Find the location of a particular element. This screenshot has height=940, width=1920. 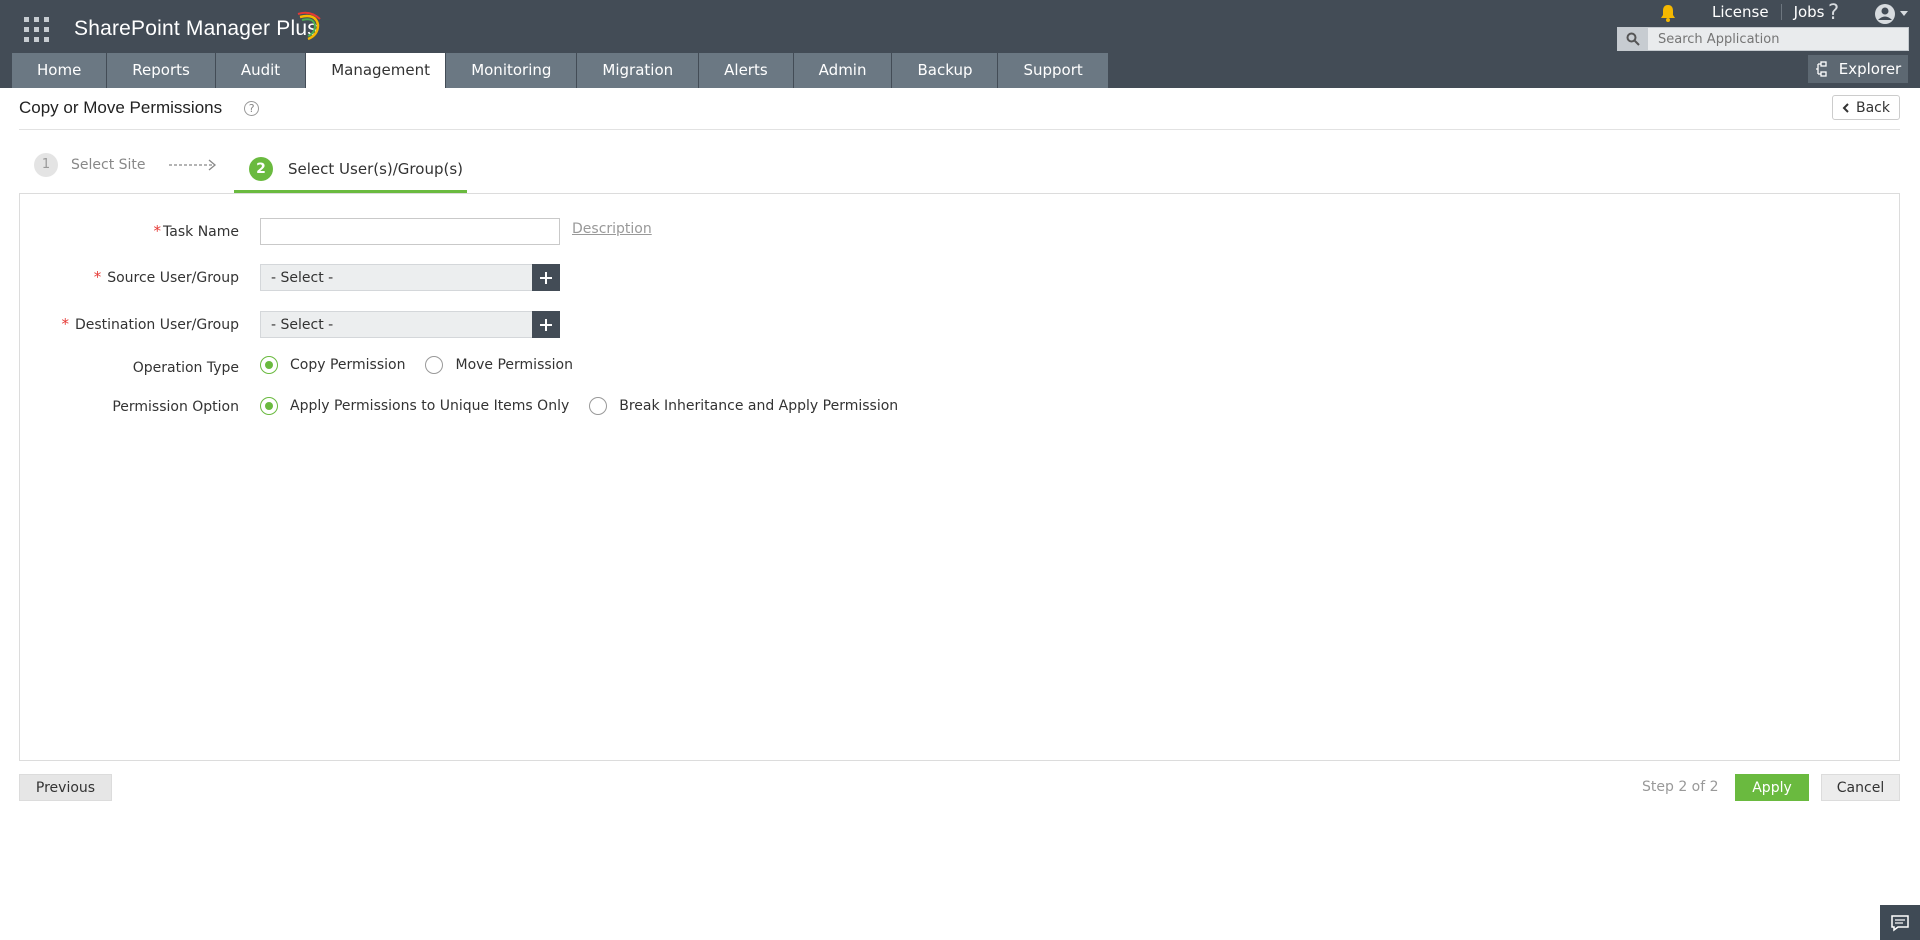

break-inheritance-radio: Break Inheritance and Apply Permission is located at coordinates (743, 406).